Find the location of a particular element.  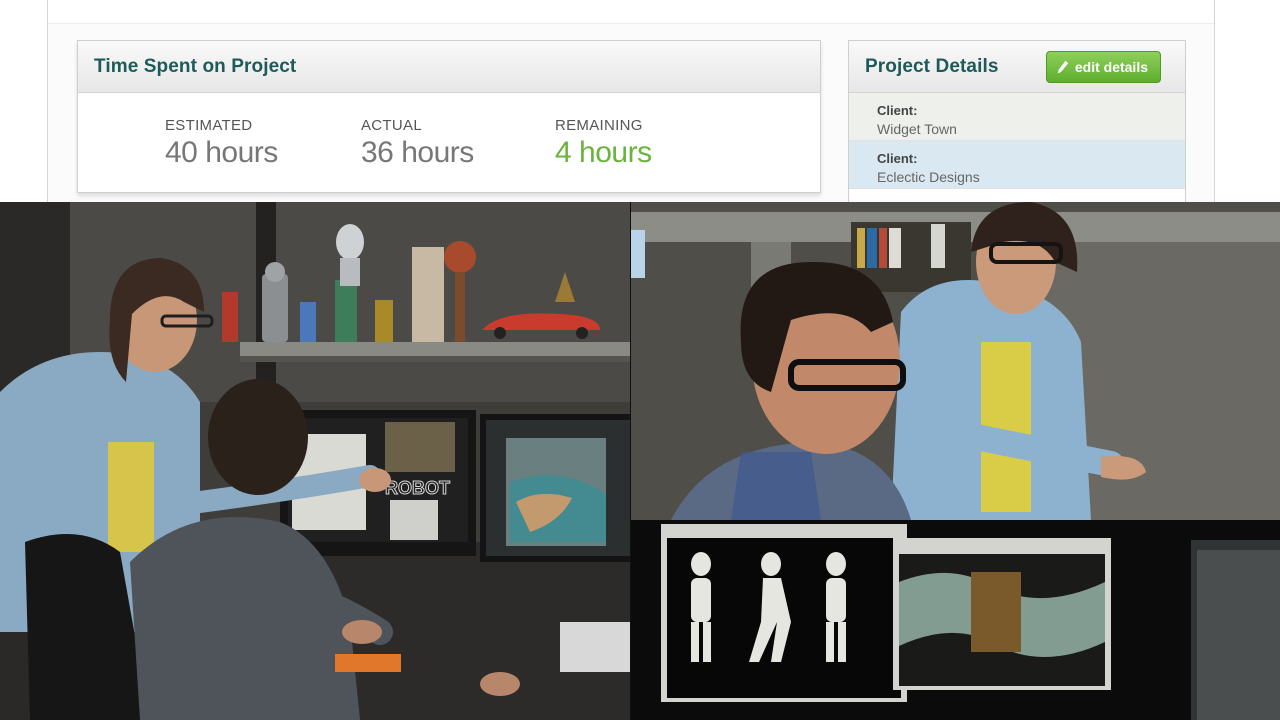

robot-monitor-text: ROBOT is located at coordinates (417, 488).